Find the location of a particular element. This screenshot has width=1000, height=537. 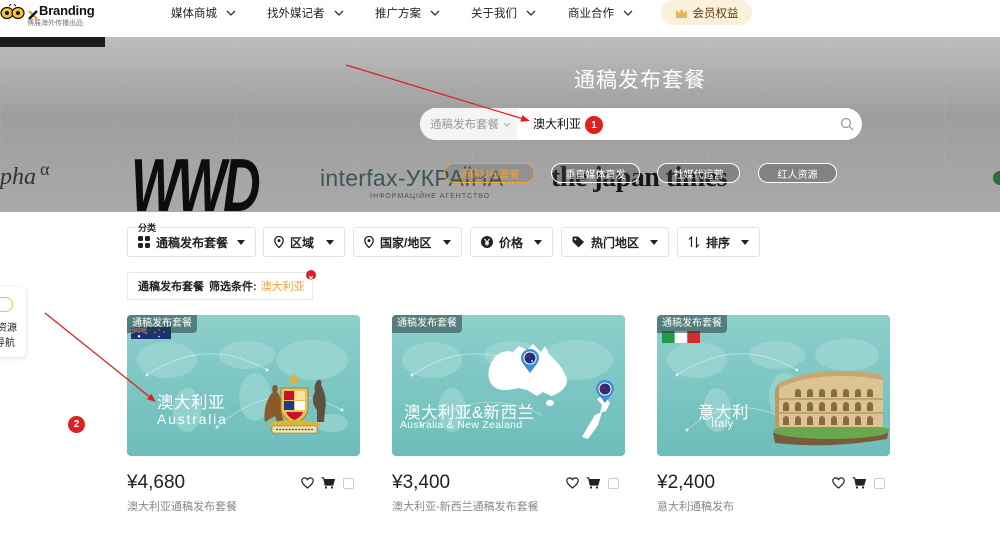

nav-item-business: 商业合作 is located at coordinates (600, 13).